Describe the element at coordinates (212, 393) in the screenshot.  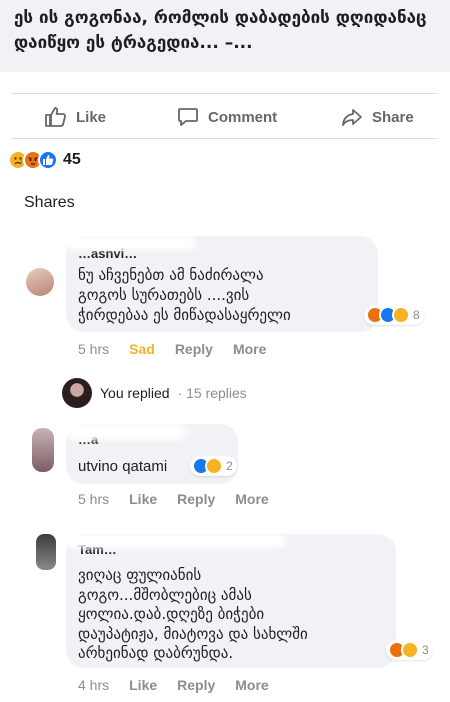
I see `reply-count: · 15 replies` at that location.